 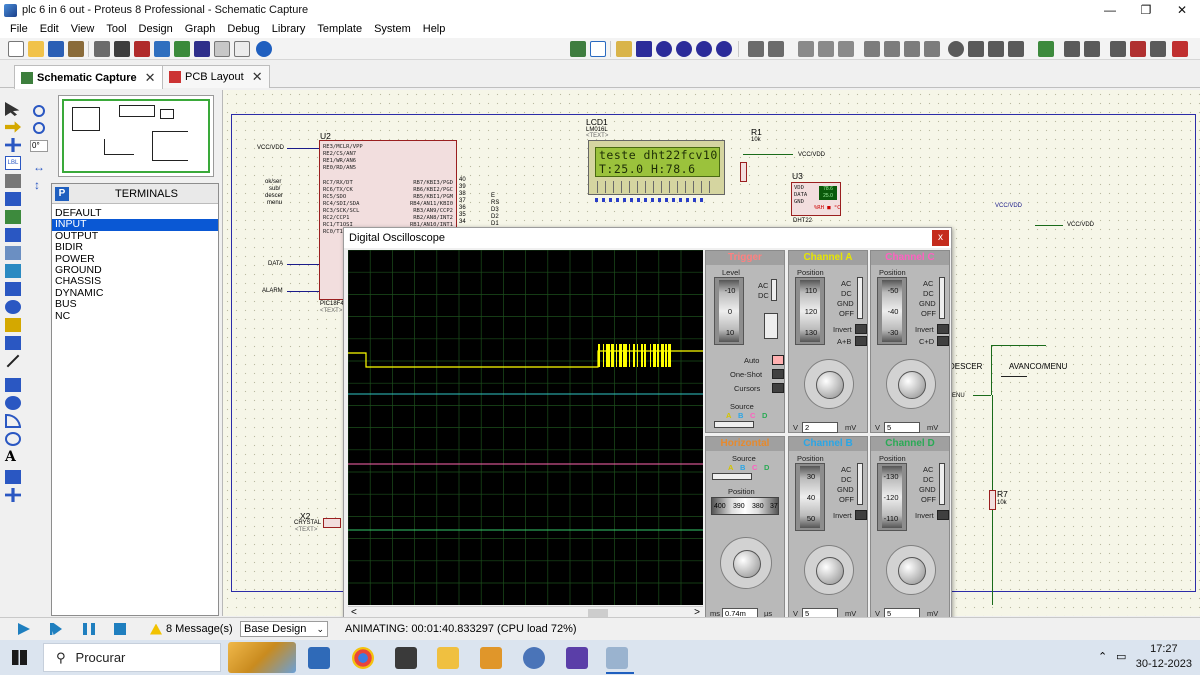 What do you see at coordinates (156, 29) in the screenshot?
I see `menu-design: Design` at bounding box center [156, 29].